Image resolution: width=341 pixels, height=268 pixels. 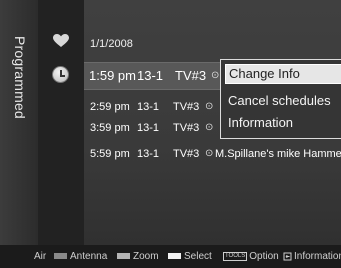 I want to click on row-time: 1:59 pm, so click(x=112, y=75).